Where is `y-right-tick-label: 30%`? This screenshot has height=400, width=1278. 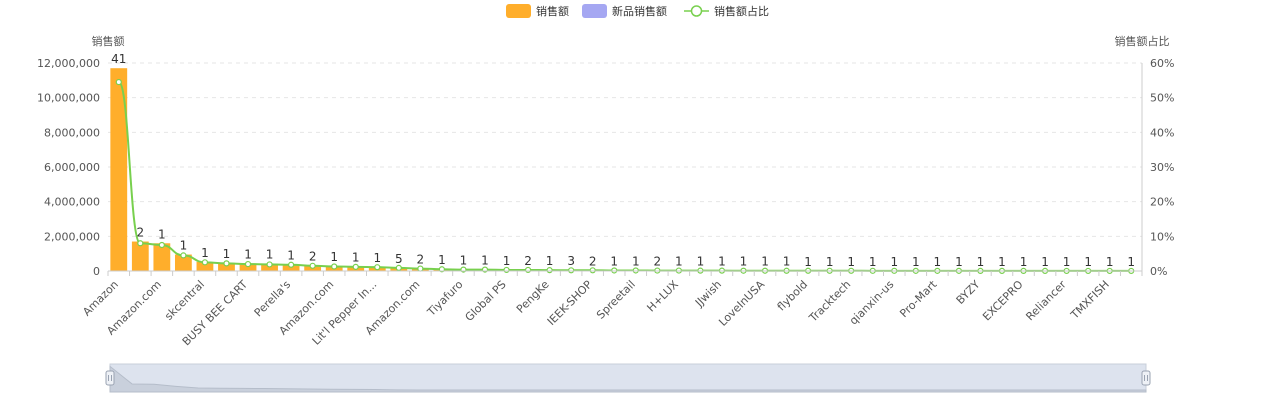 y-right-tick-label: 30% is located at coordinates (1162, 167).